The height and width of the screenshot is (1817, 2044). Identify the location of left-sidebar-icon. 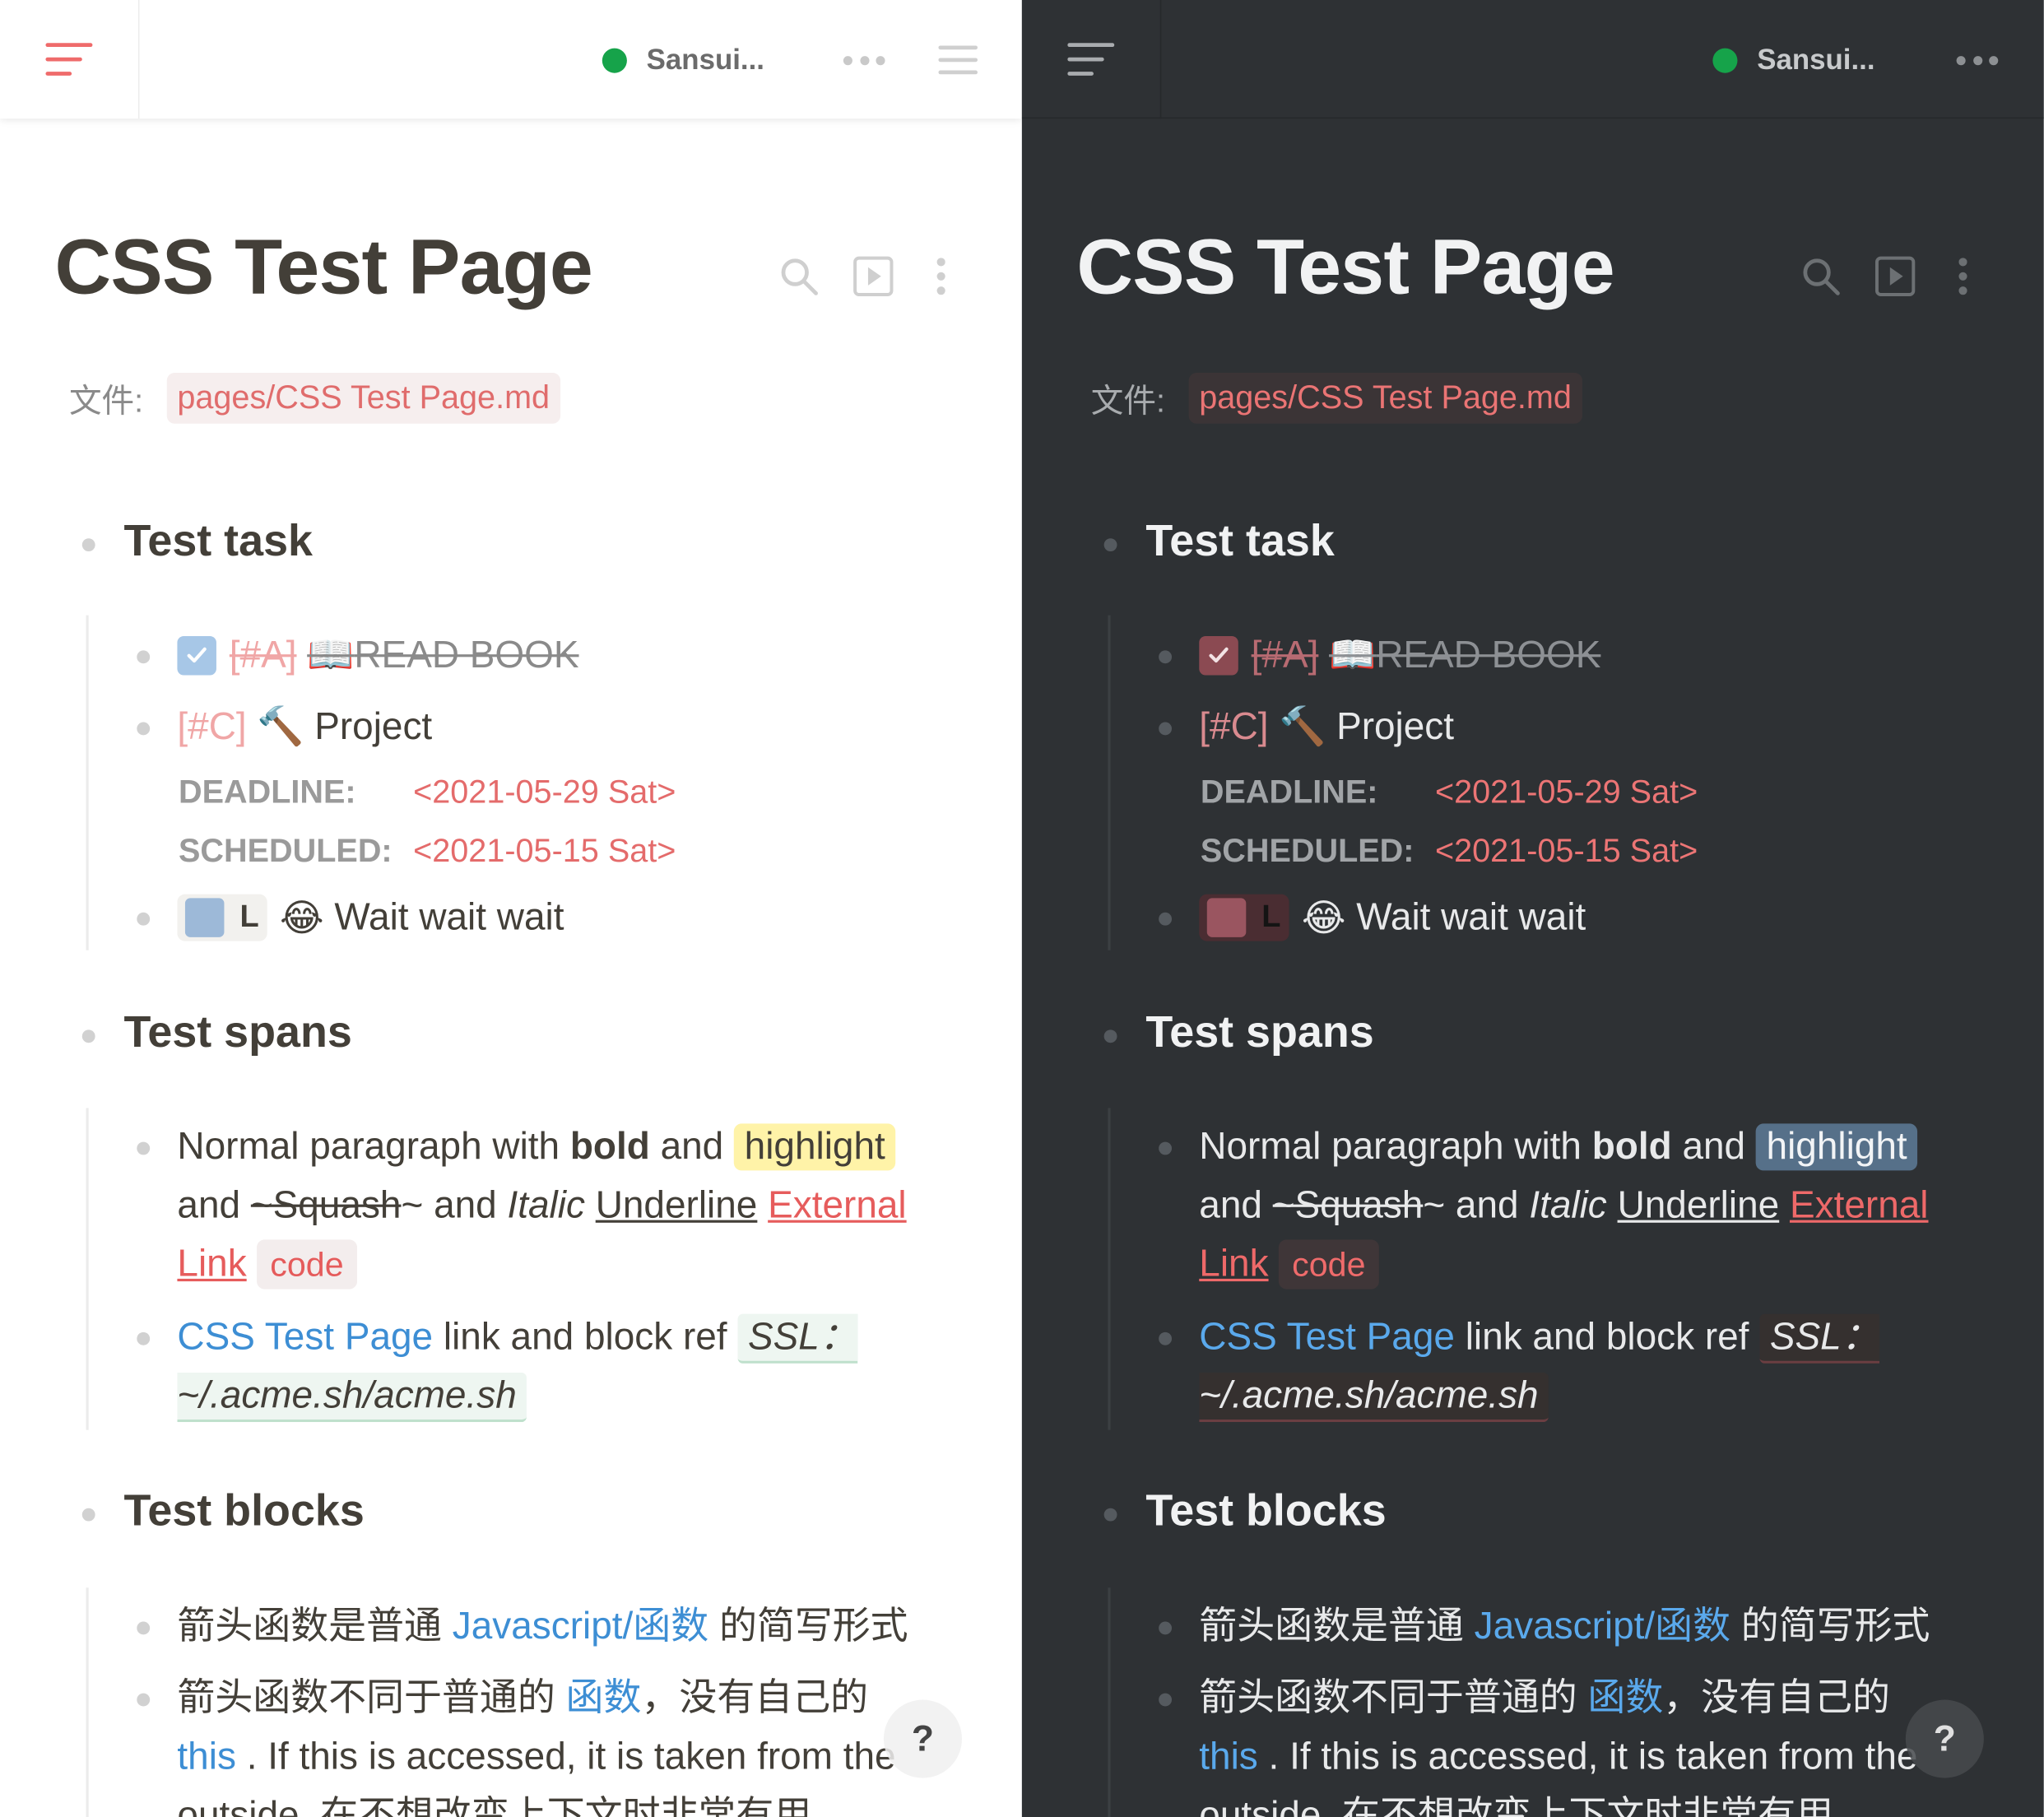
(1091, 59).